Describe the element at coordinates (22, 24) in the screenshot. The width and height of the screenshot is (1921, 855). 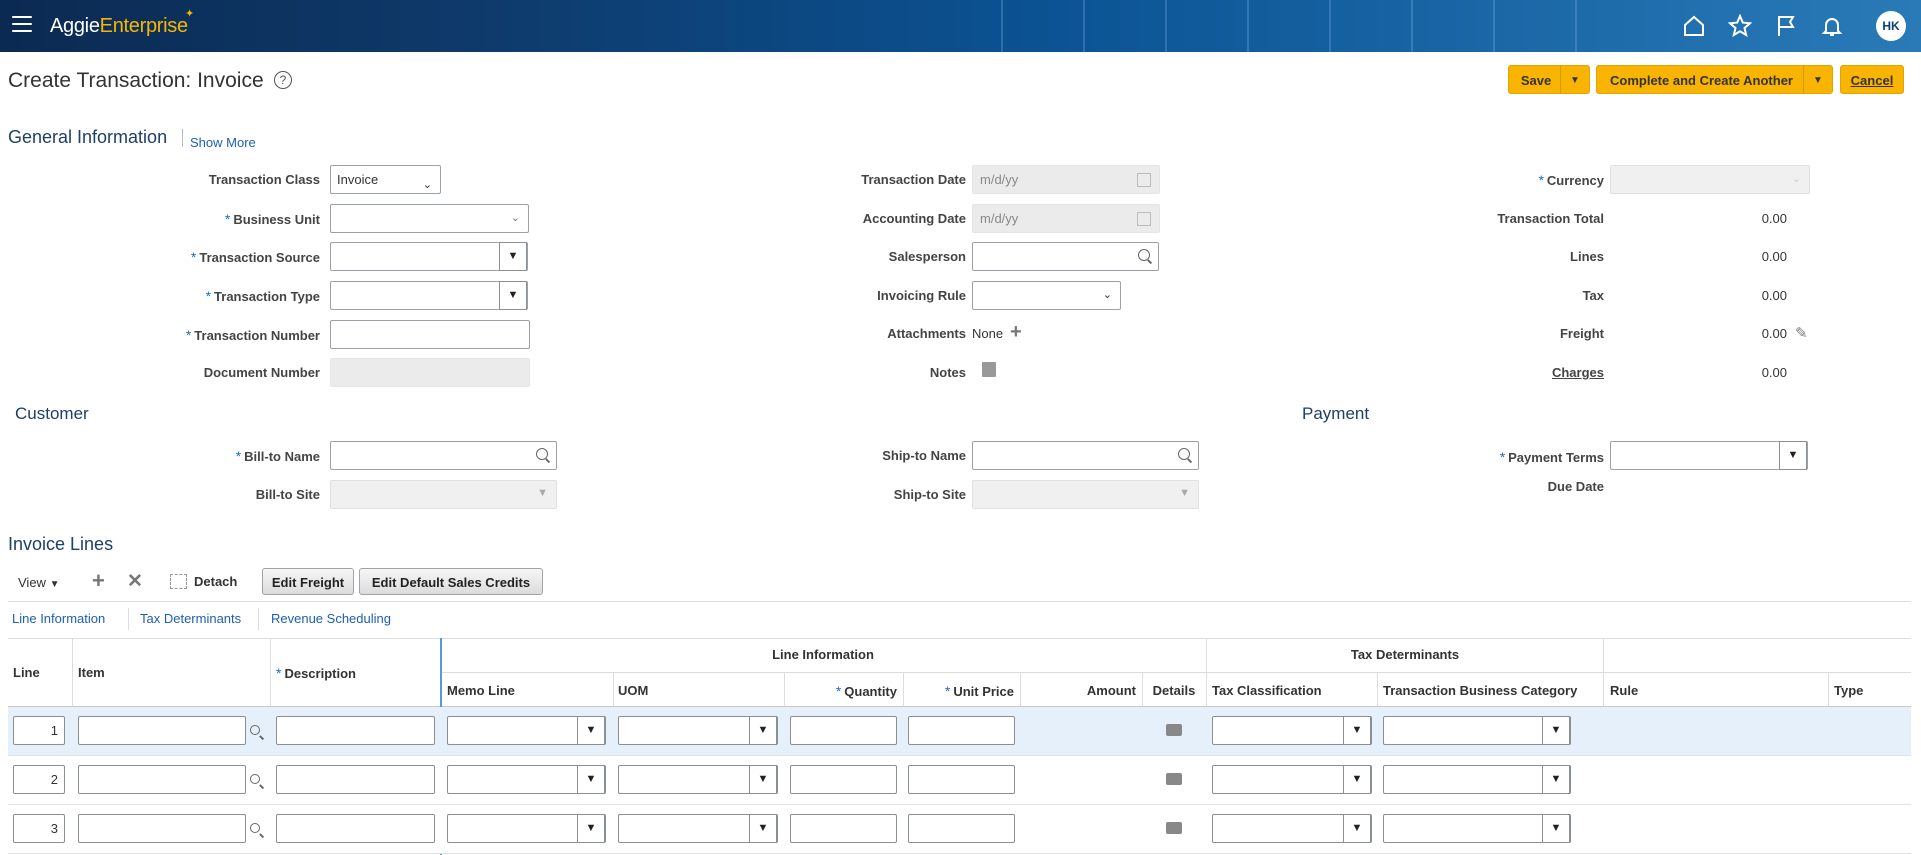
I see `menu-icon` at that location.